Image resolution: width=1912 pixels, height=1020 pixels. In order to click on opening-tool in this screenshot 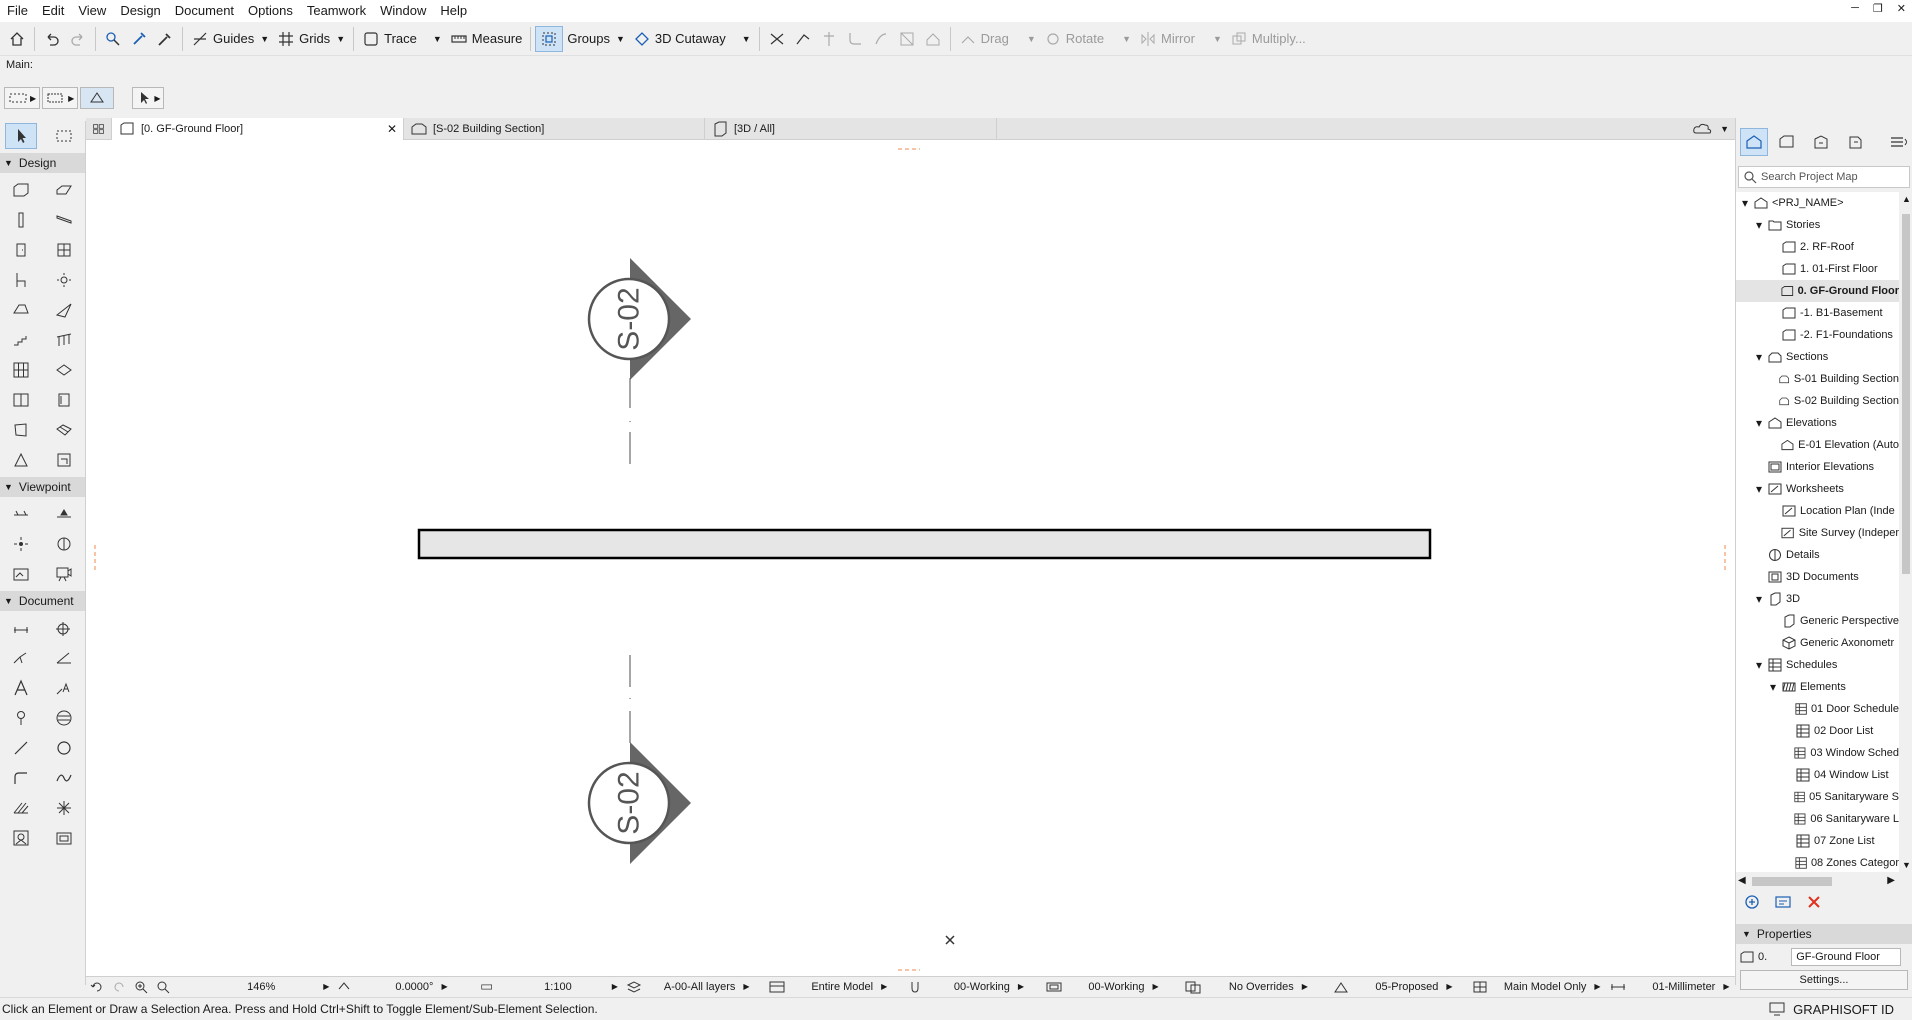, I will do `click(64, 400)`.